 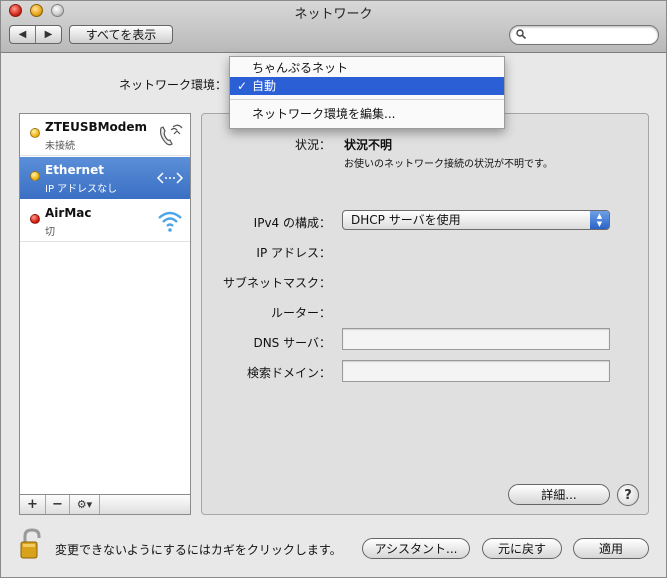 I want to click on service-name: AirMac, so click(x=68, y=213).